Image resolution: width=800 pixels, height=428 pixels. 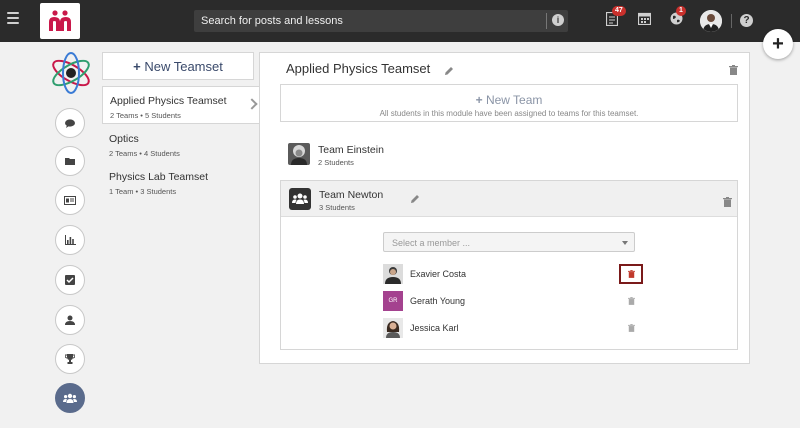 I want to click on bar-chart-icon, so click(x=70, y=240).